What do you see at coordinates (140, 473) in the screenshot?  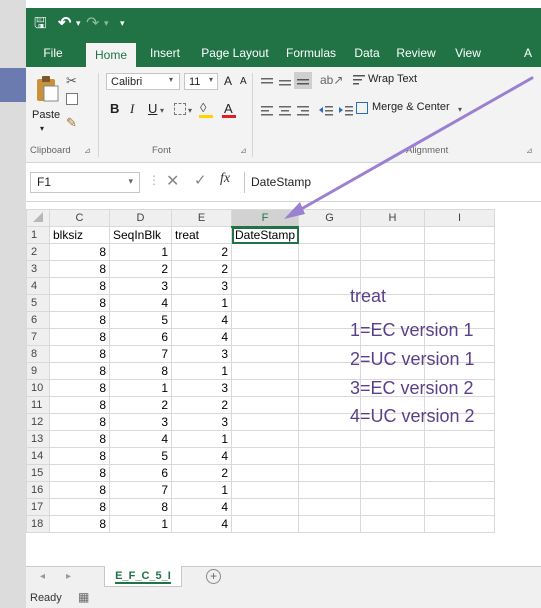 I see `cell-d: 6` at bounding box center [140, 473].